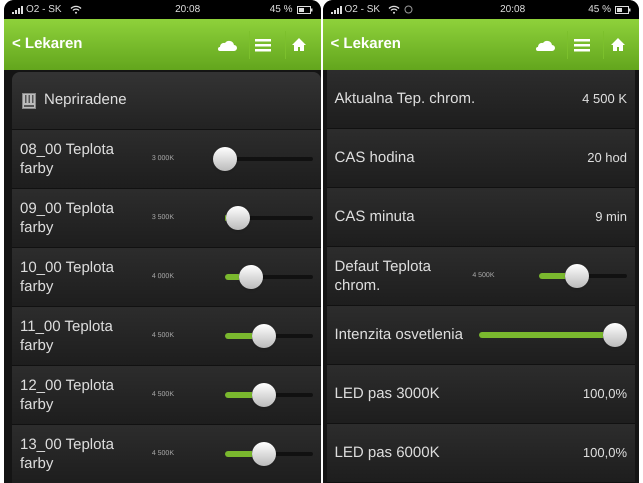 The height and width of the screenshot is (483, 643). I want to click on row-label: 08_00 Teplota farby, so click(67, 159).